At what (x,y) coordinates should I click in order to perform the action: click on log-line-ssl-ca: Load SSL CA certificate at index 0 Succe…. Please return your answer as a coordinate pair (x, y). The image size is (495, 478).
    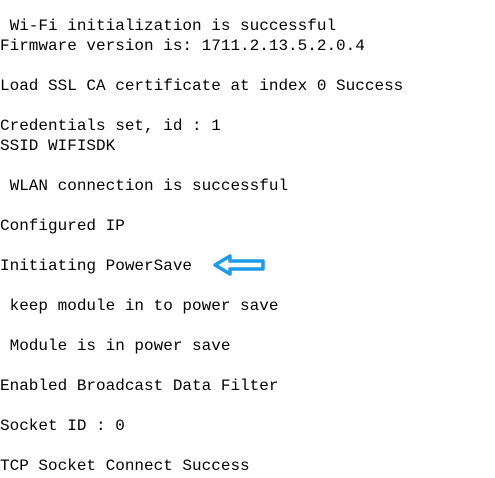
    Looking at the image, I should click on (202, 86).